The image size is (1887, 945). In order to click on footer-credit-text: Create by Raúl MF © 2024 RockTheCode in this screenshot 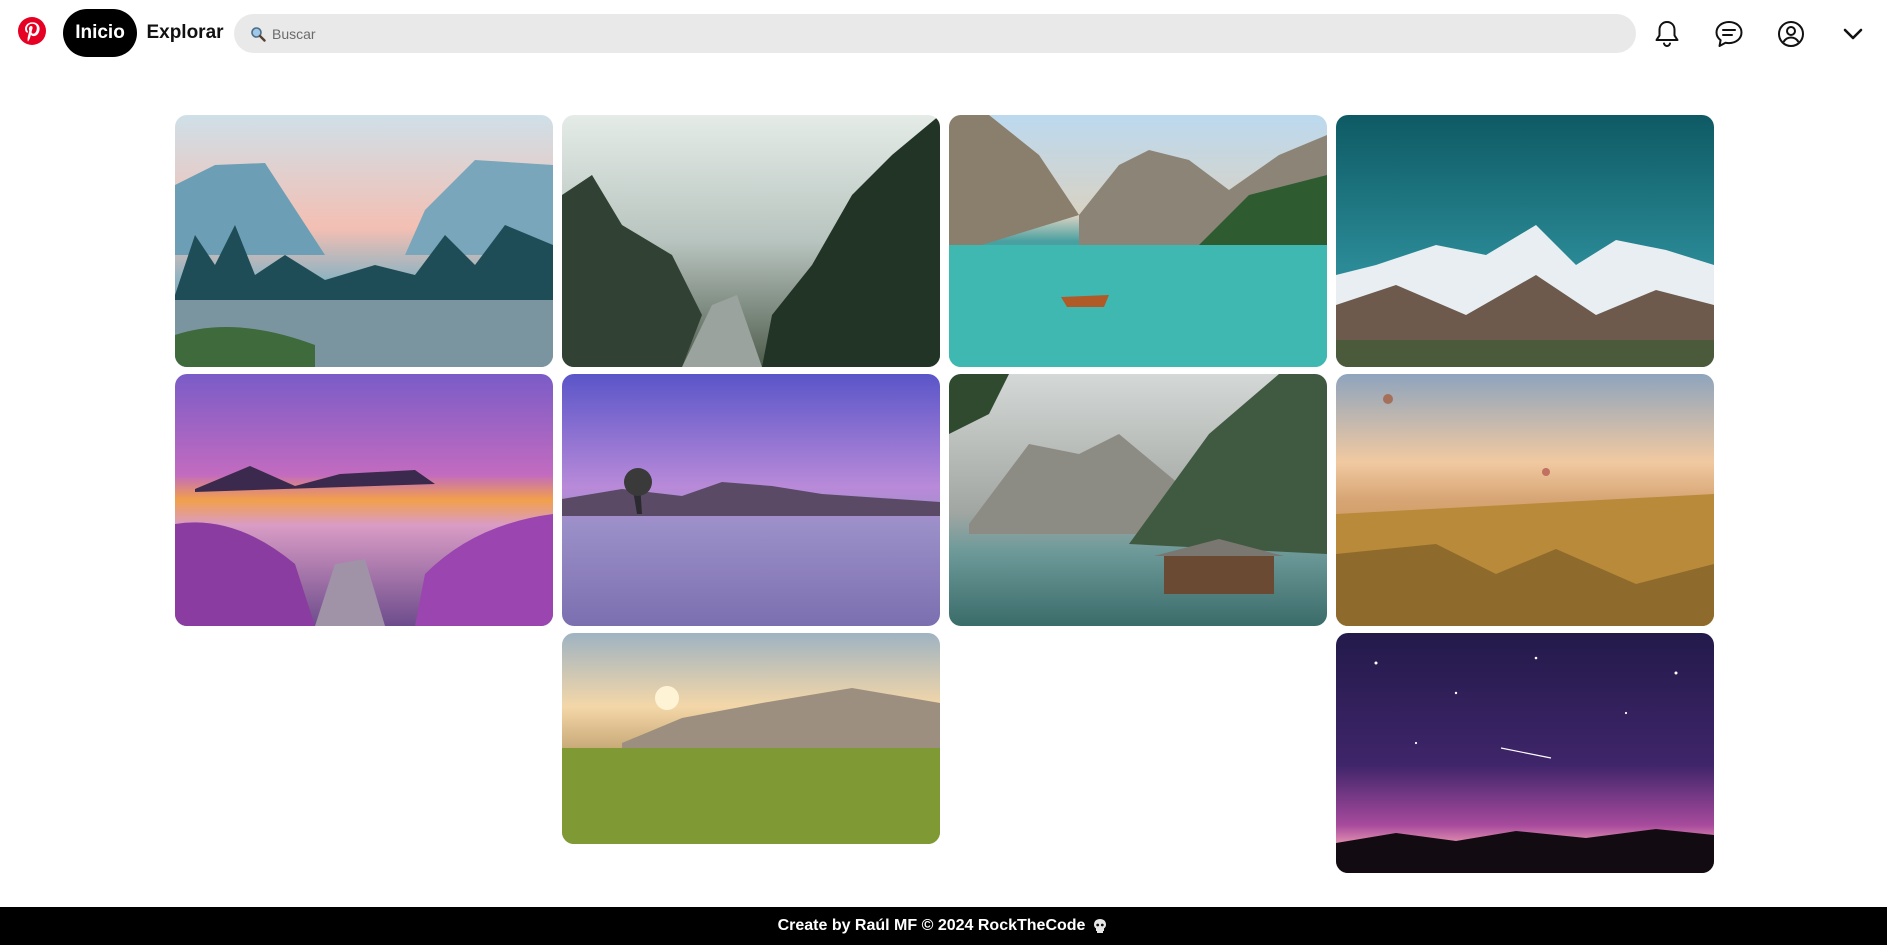, I will do `click(931, 925)`.